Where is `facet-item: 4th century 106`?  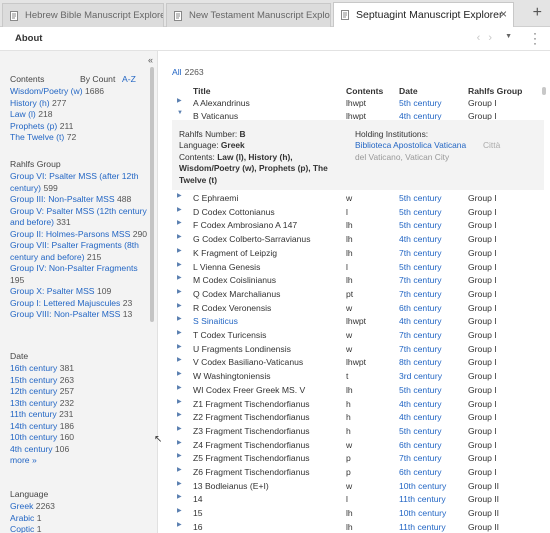 facet-item: 4th century 106 is located at coordinates (80, 450).